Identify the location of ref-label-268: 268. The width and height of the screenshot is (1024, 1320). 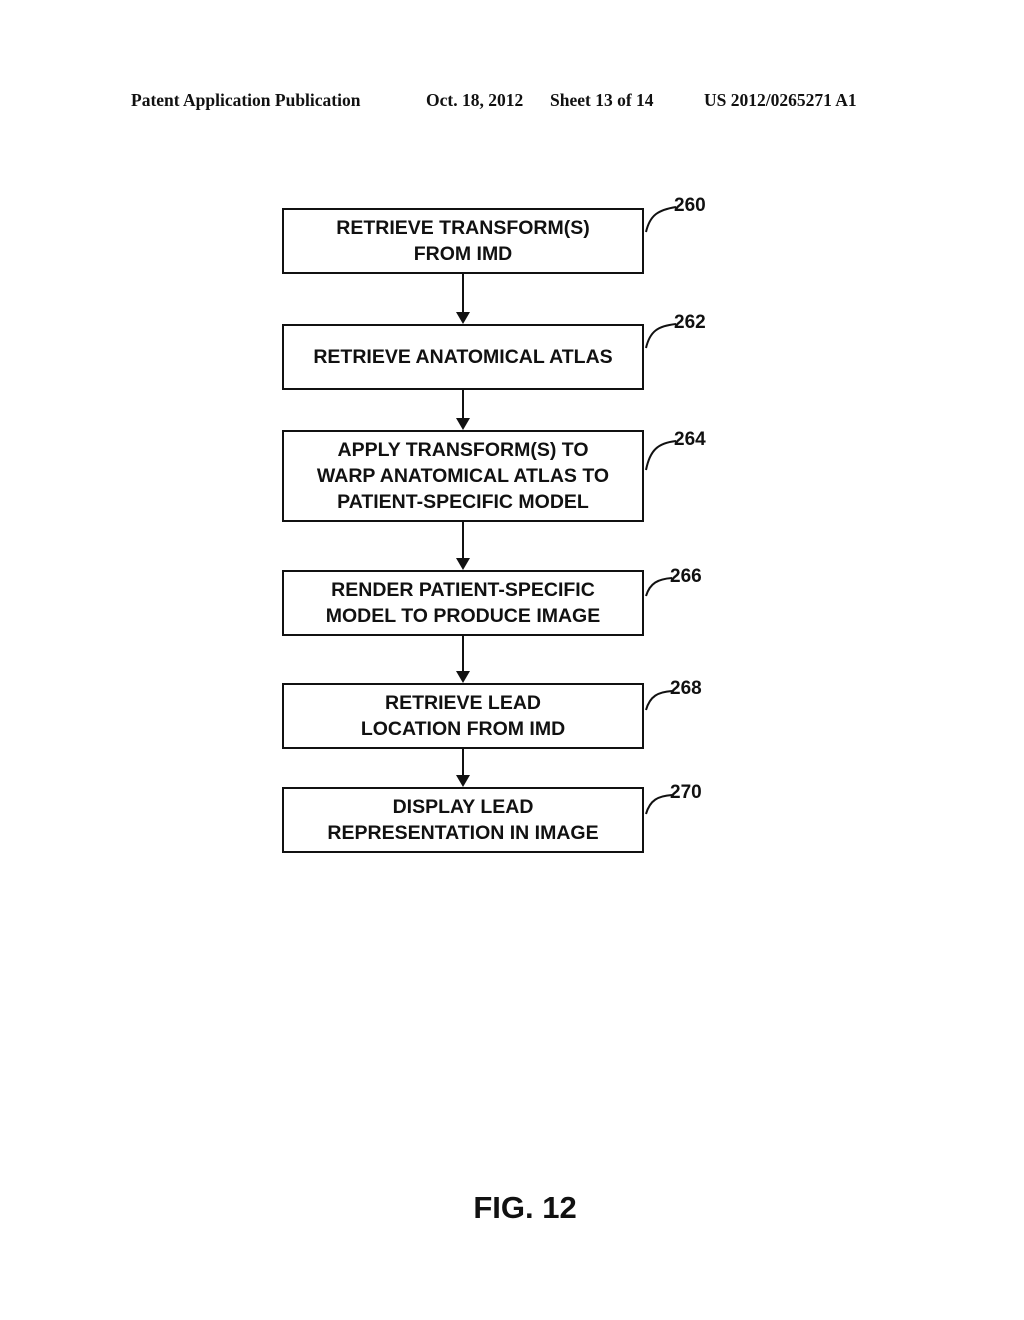
(686, 688).